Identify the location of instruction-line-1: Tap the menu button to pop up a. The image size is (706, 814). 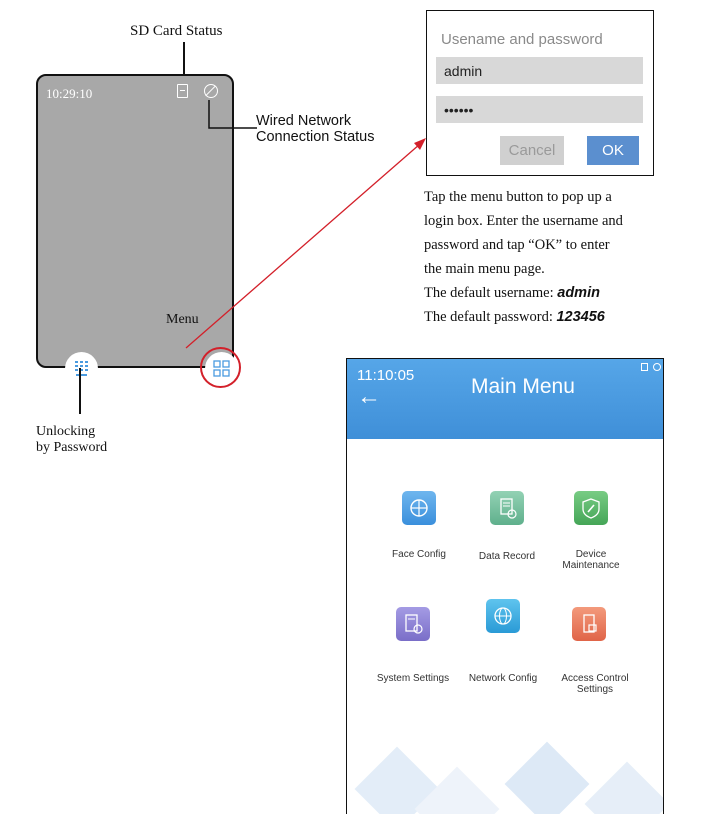
(518, 197).